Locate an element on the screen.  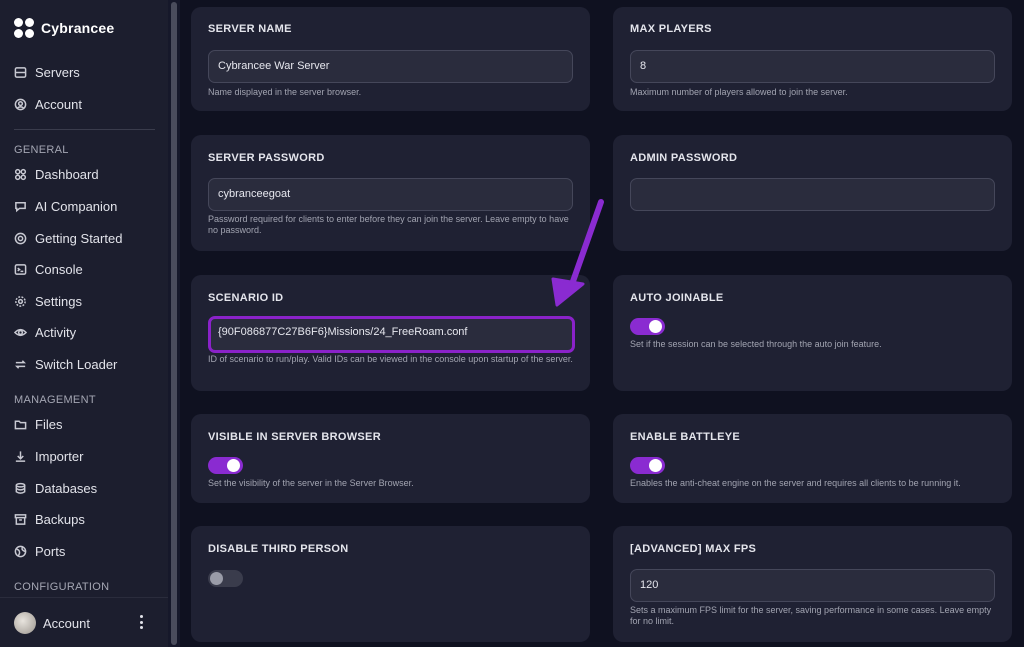
card-title: SERVER PASSWORD is located at coordinates (266, 158).